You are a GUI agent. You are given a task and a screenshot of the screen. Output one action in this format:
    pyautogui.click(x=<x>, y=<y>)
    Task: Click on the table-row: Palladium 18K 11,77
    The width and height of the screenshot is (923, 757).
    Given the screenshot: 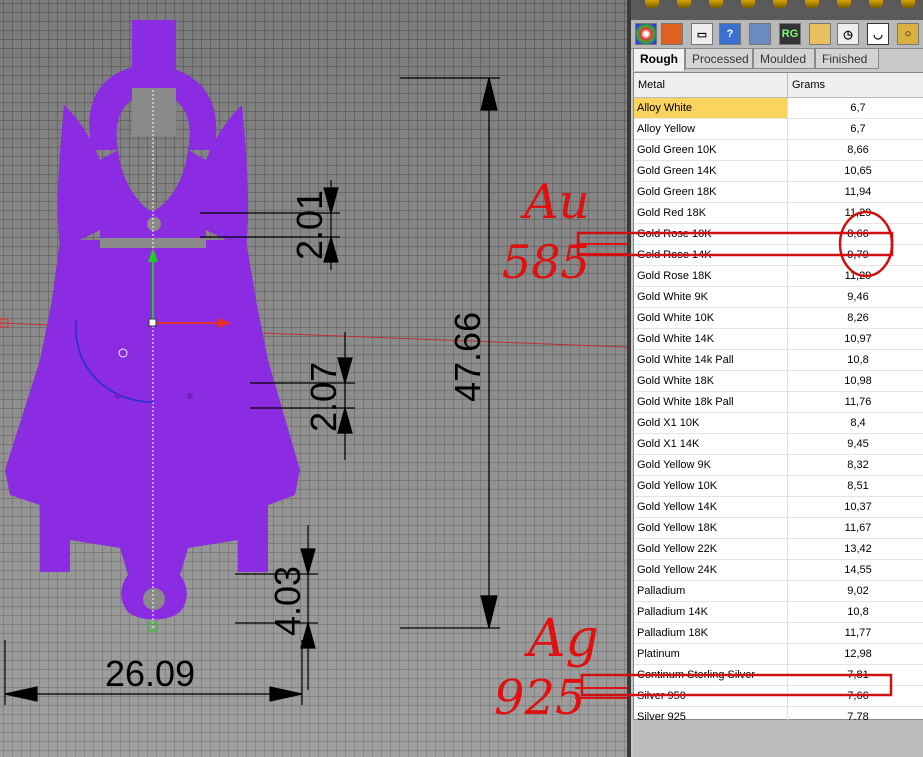 What is the action you would take?
    pyautogui.click(x=778, y=633)
    